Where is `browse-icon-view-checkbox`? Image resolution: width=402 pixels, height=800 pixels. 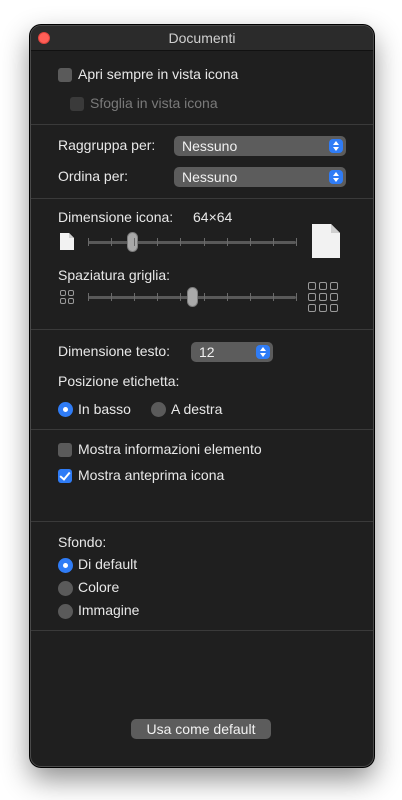
browse-icon-view-checkbox is located at coordinates (77, 104).